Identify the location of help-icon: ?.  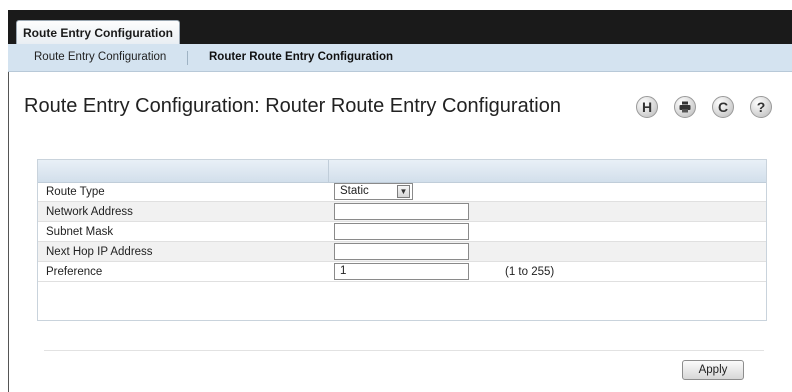
(761, 107).